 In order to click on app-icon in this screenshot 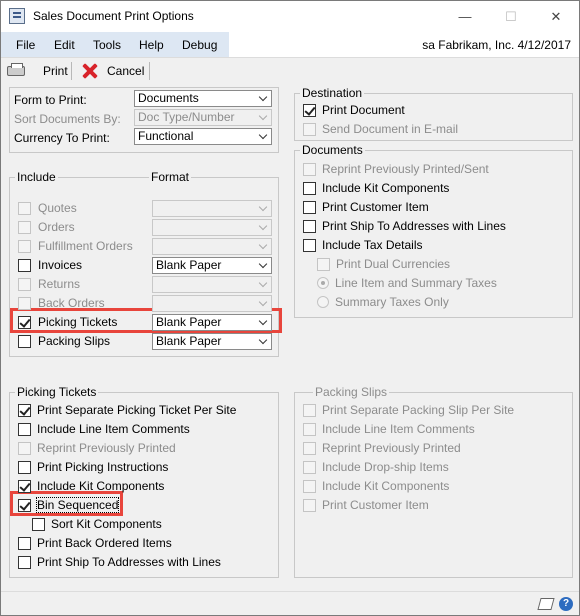, I will do `click(17, 16)`.